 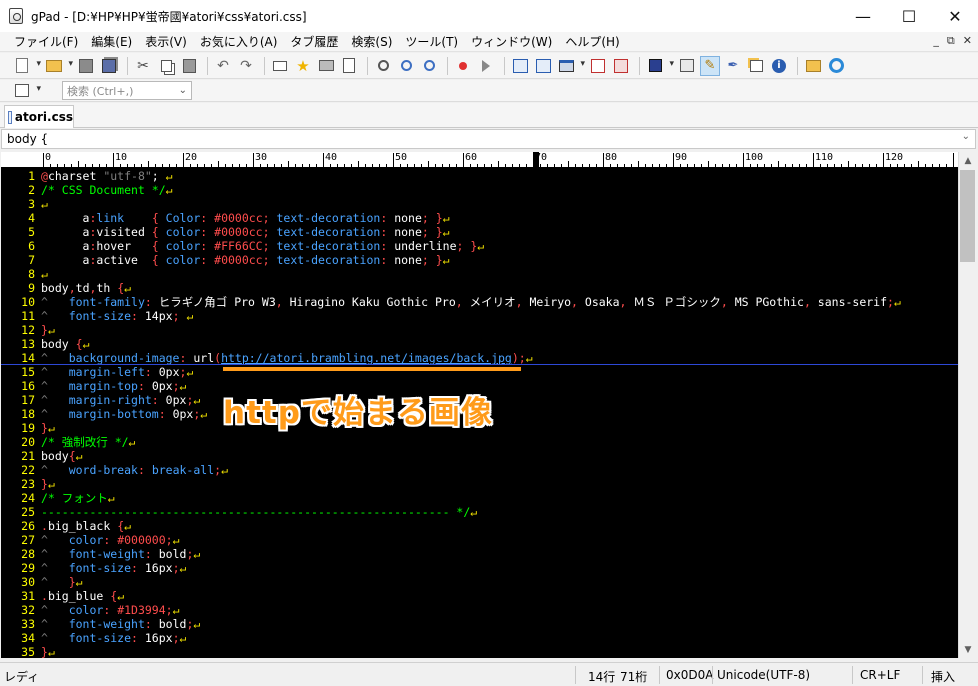 I want to click on function-selector: body { ⌄, so click(x=488, y=139).